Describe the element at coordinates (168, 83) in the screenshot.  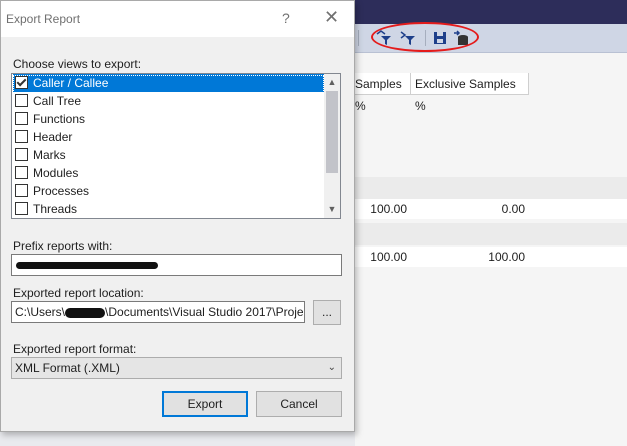
I see `list-item: Caller / Callee` at that location.